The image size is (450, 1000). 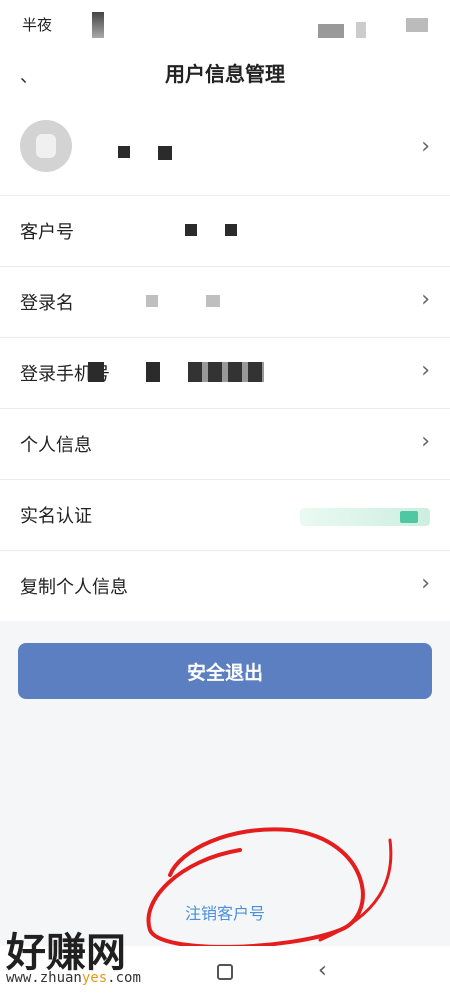 I want to click on avatar, so click(x=46, y=146).